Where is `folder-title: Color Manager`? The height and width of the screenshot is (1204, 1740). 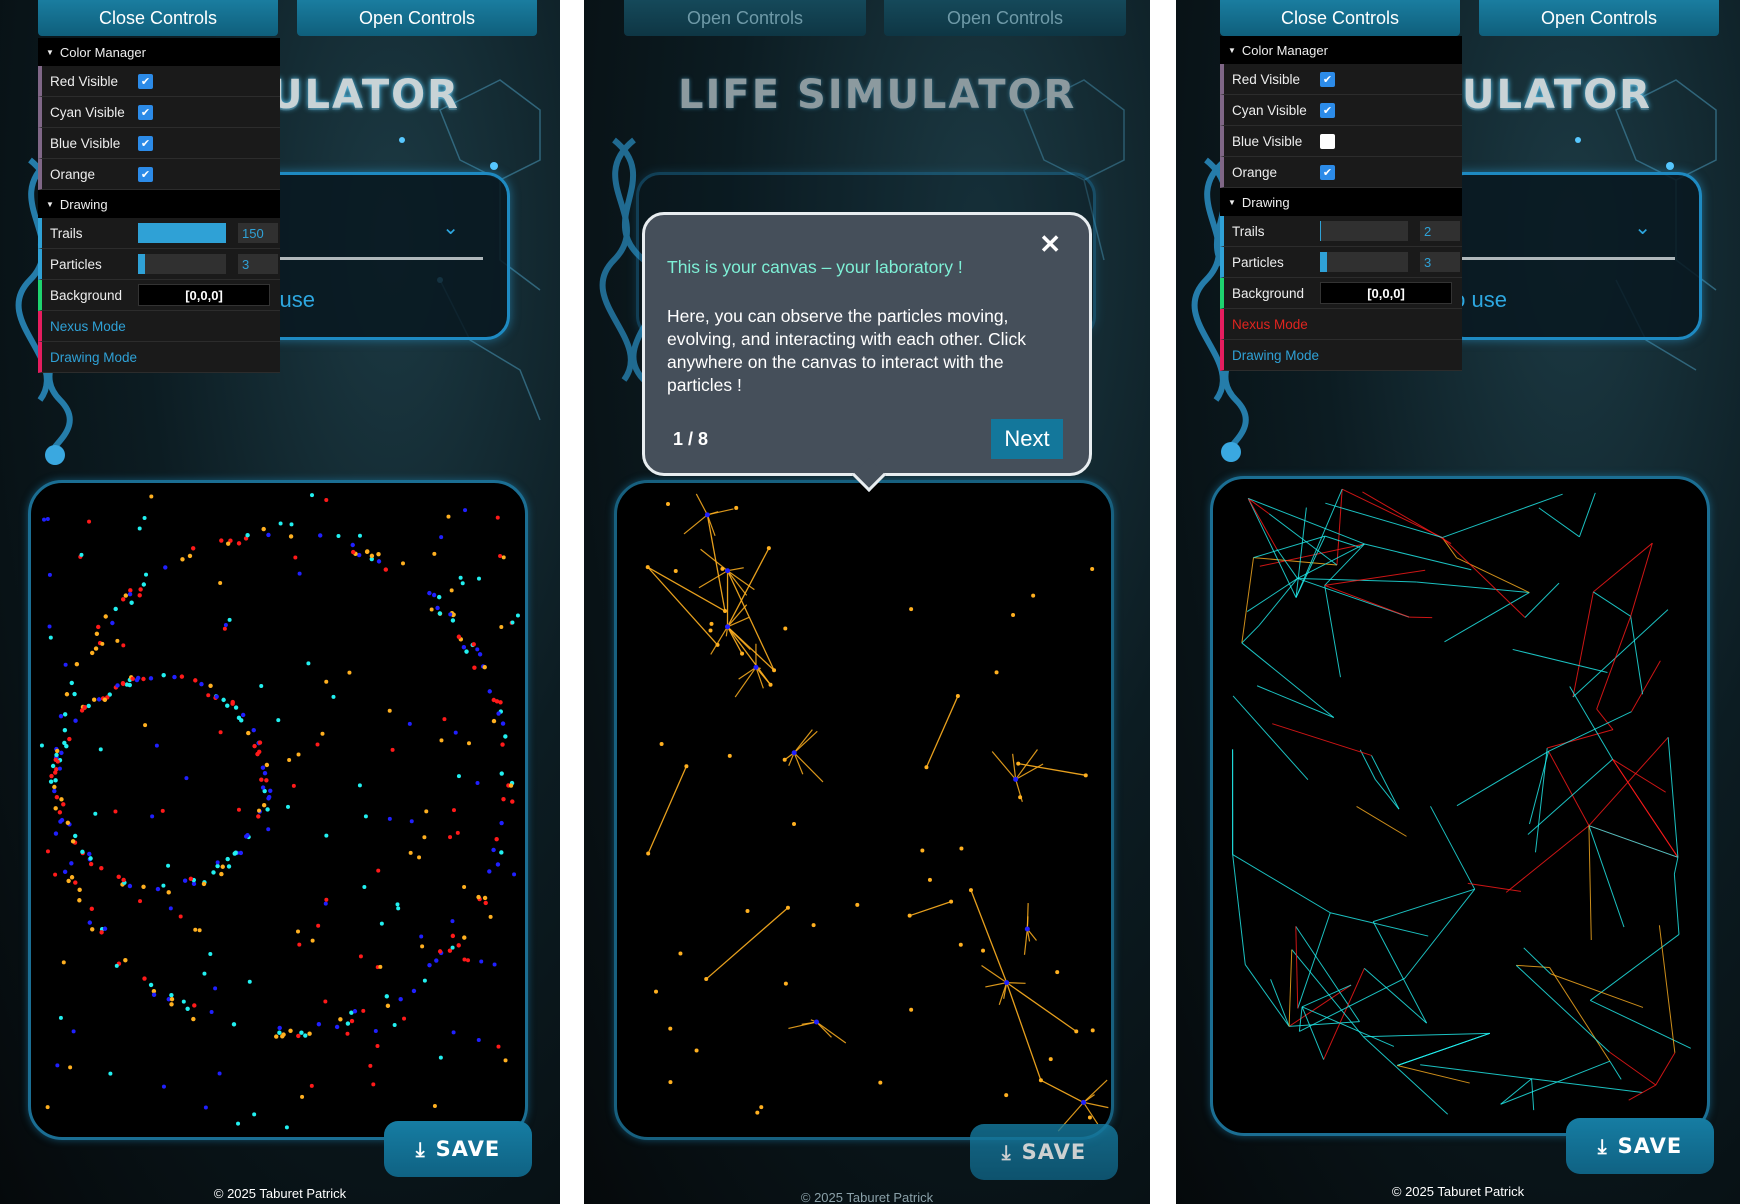 folder-title: Color Manager is located at coordinates (102, 52).